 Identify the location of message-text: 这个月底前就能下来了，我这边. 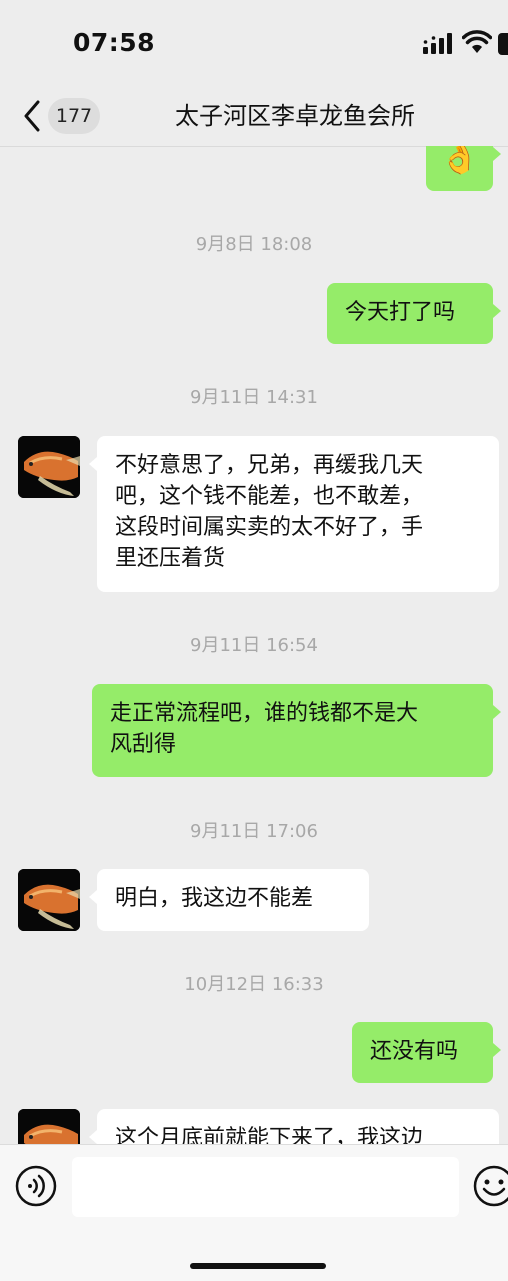
(269, 1135).